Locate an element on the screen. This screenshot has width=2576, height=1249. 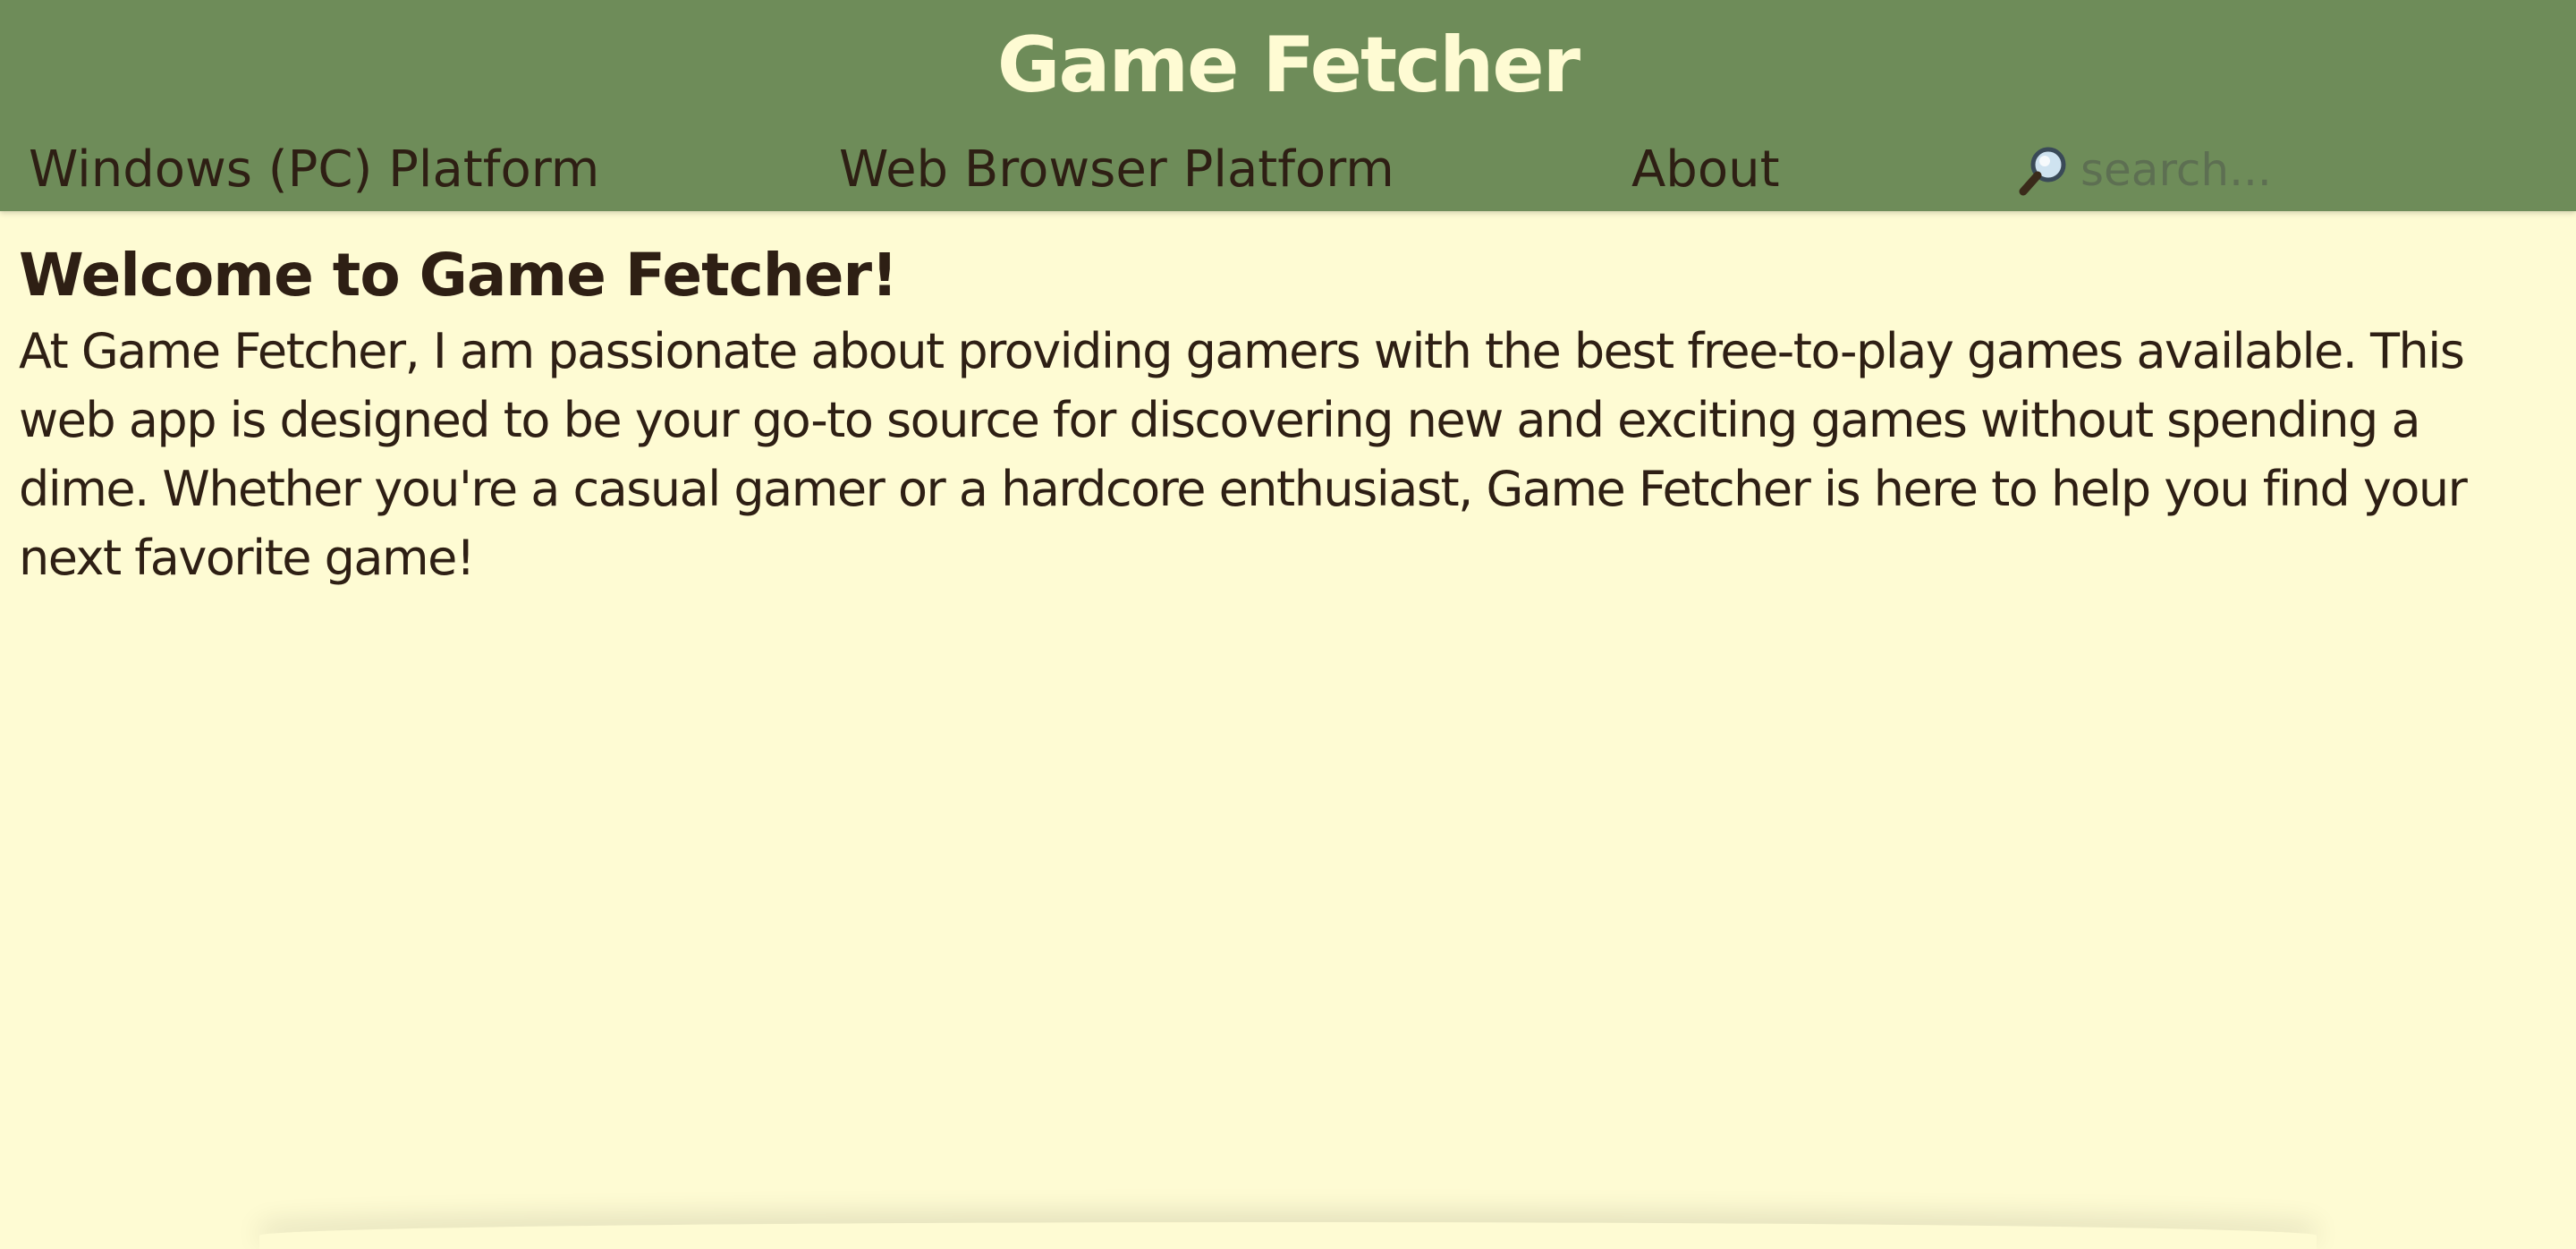
search-input is located at coordinates (2228, 170).